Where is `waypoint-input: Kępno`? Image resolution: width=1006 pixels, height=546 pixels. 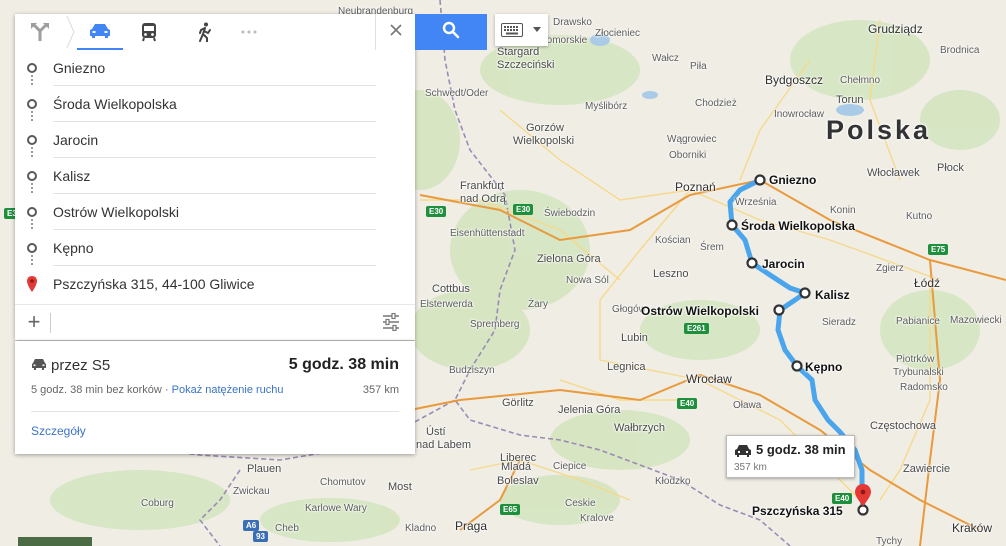
waypoint-input: Kępno is located at coordinates (214, 248).